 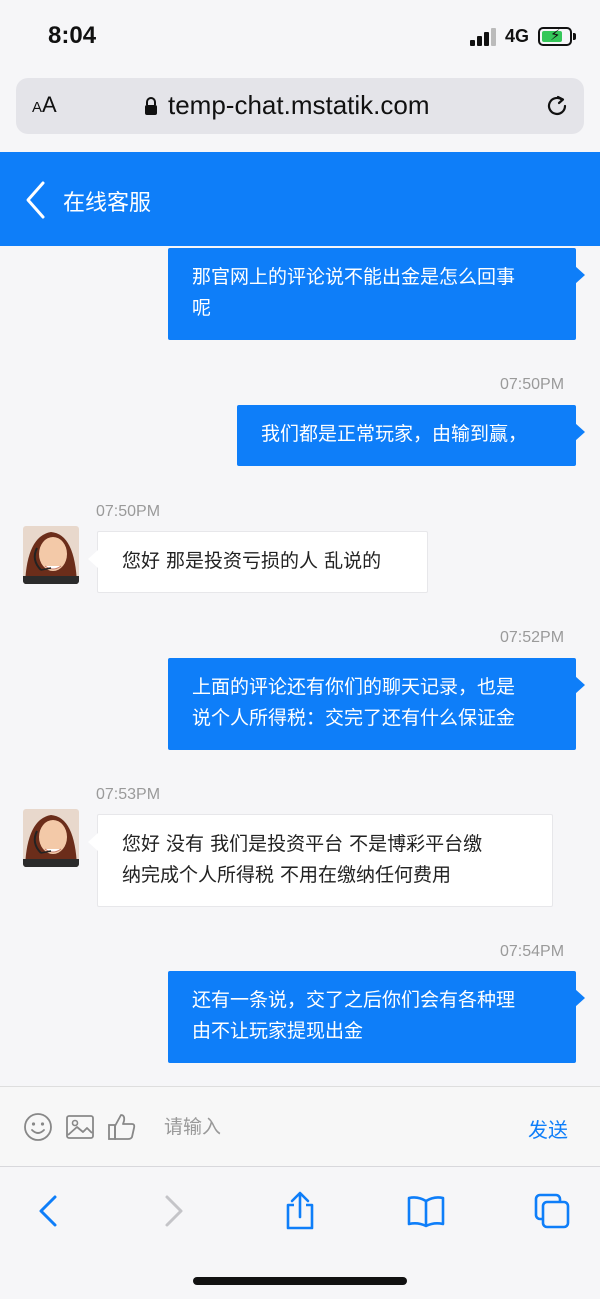 What do you see at coordinates (38, 1127) in the screenshot?
I see `emoji-icon` at bounding box center [38, 1127].